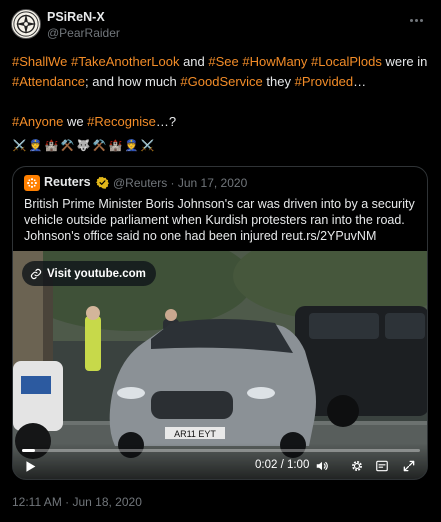  I want to click on quoted-author-name: Reuters, so click(67, 182).